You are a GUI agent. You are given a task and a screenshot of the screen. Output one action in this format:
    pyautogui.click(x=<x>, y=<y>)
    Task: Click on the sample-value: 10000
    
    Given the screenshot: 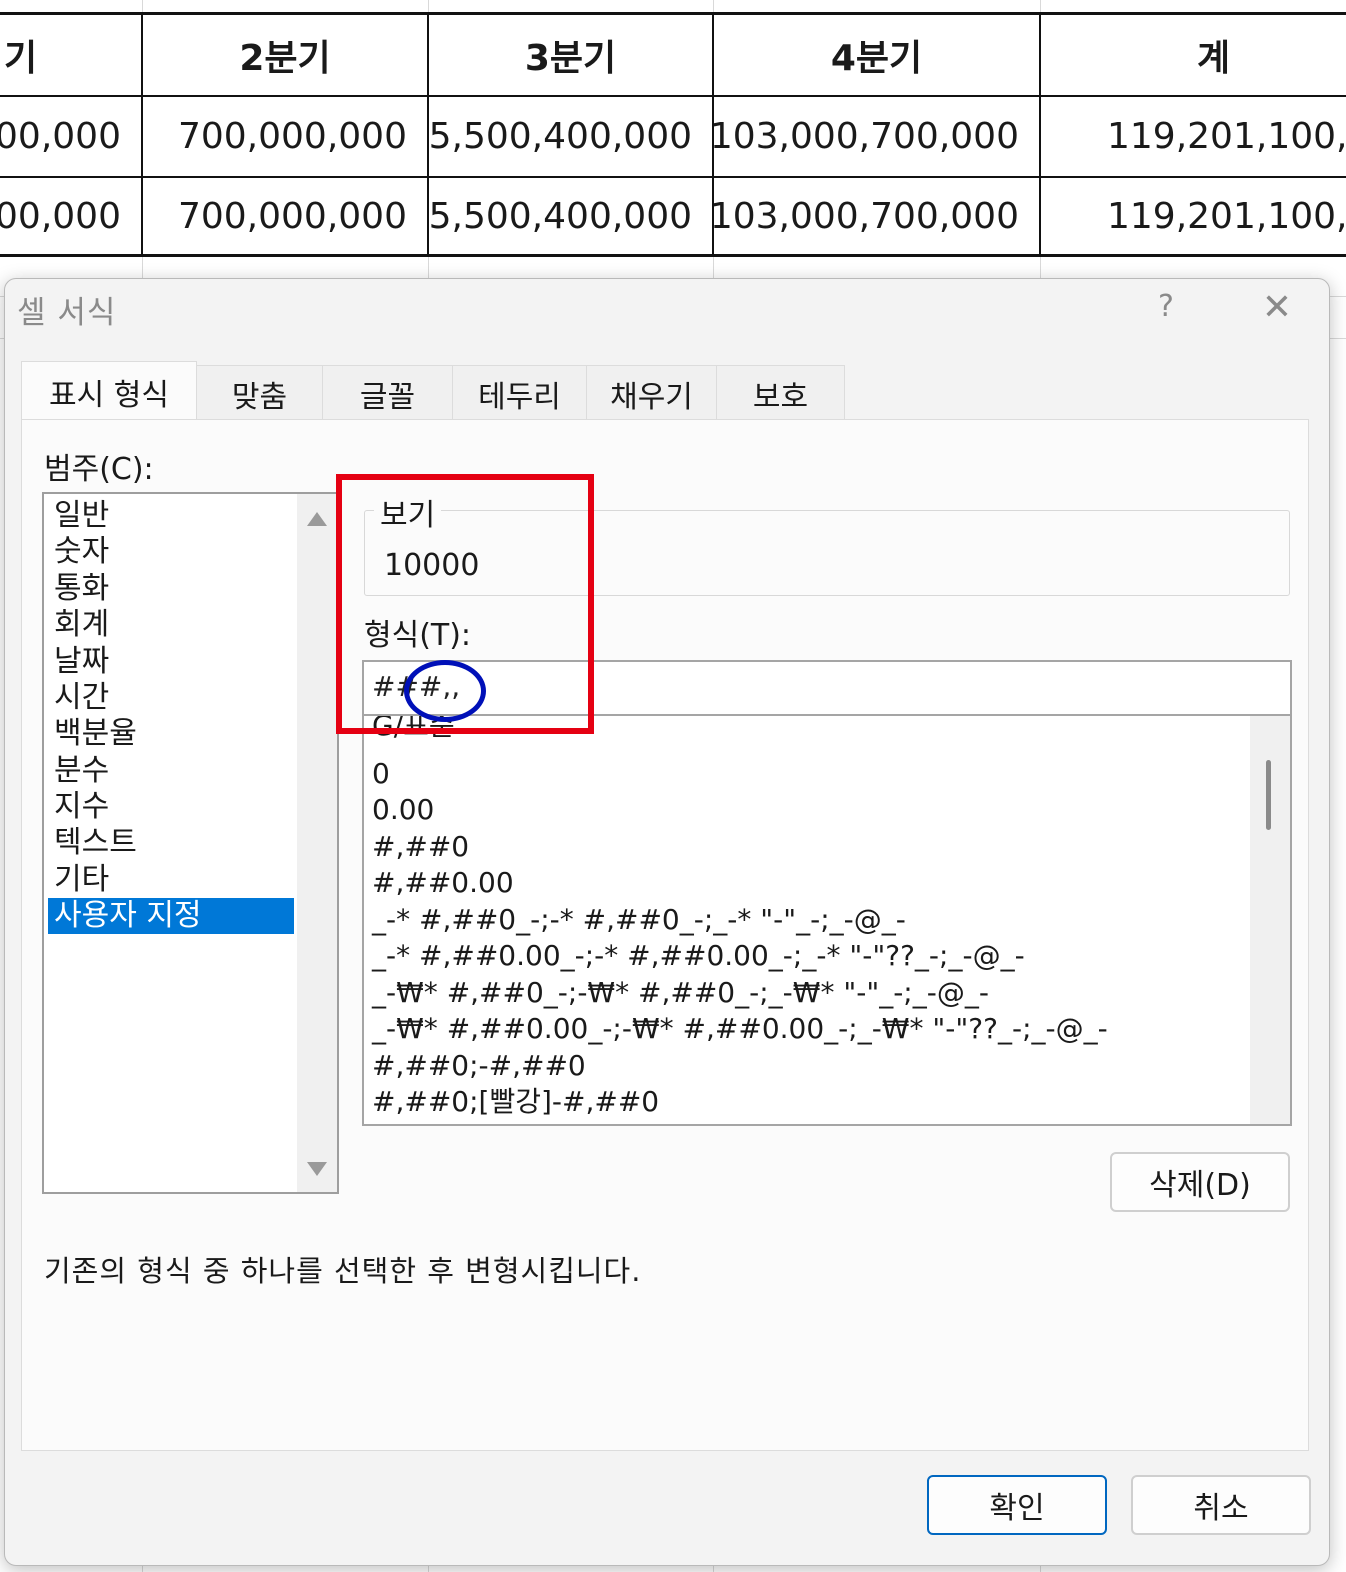 What is the action you would take?
    pyautogui.click(x=432, y=565)
    